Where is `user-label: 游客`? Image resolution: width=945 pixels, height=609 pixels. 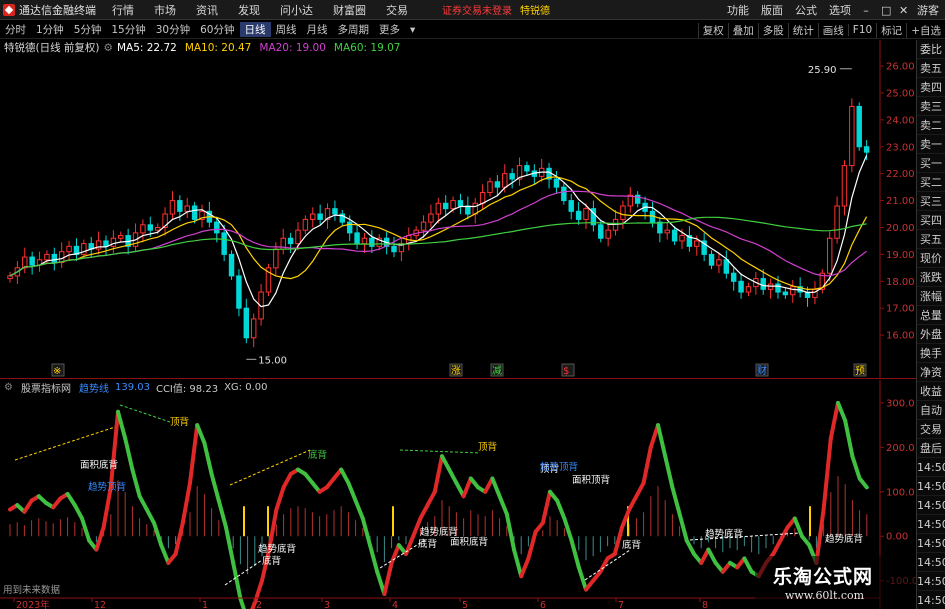 user-label: 游客 is located at coordinates (928, 10).